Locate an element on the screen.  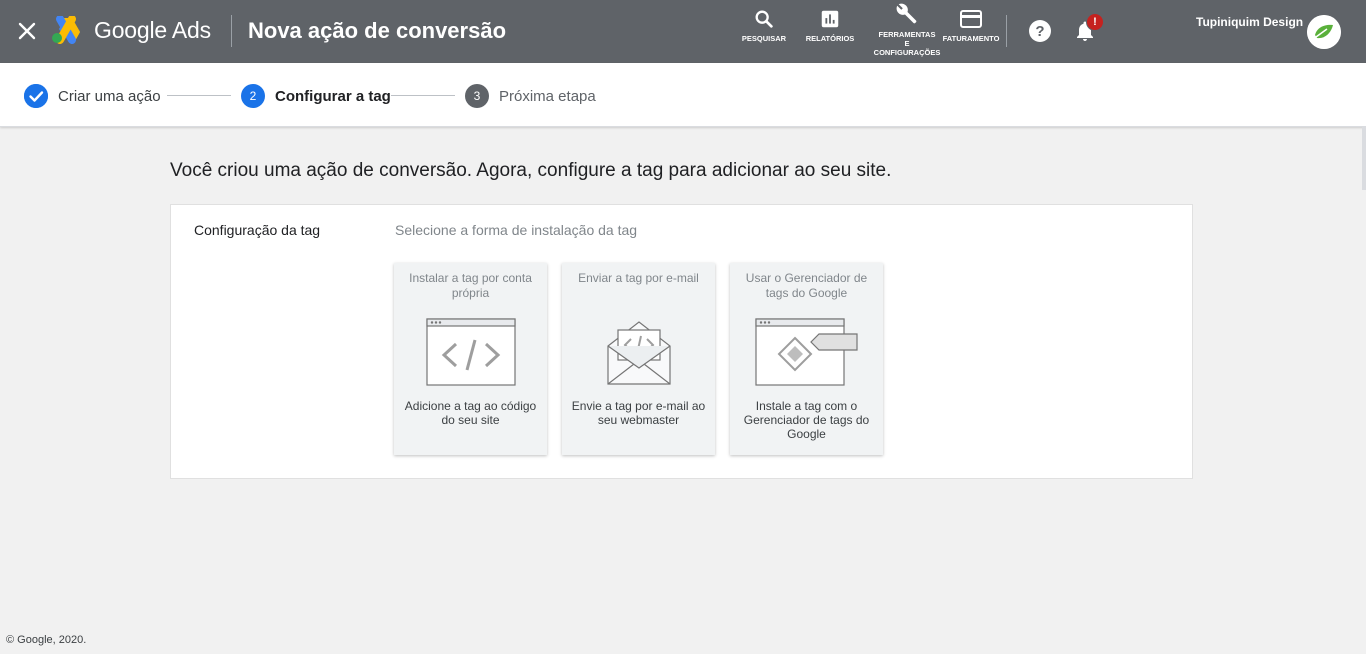
bar-chart-icon is located at coordinates (830, 19).